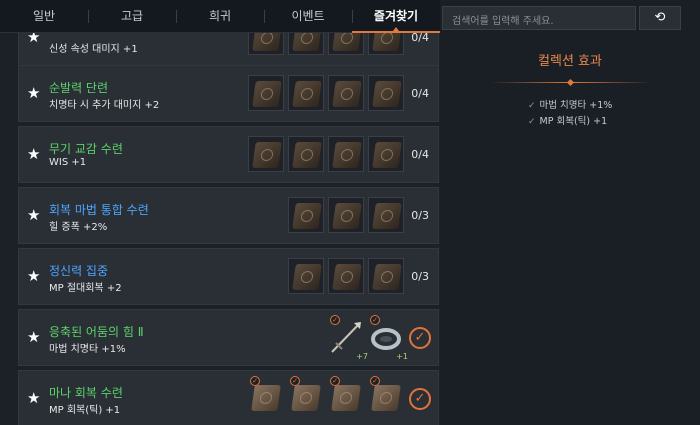  Describe the element at coordinates (85, 288) in the screenshot. I see `collection-effect: MP 절대회복 +2` at that location.